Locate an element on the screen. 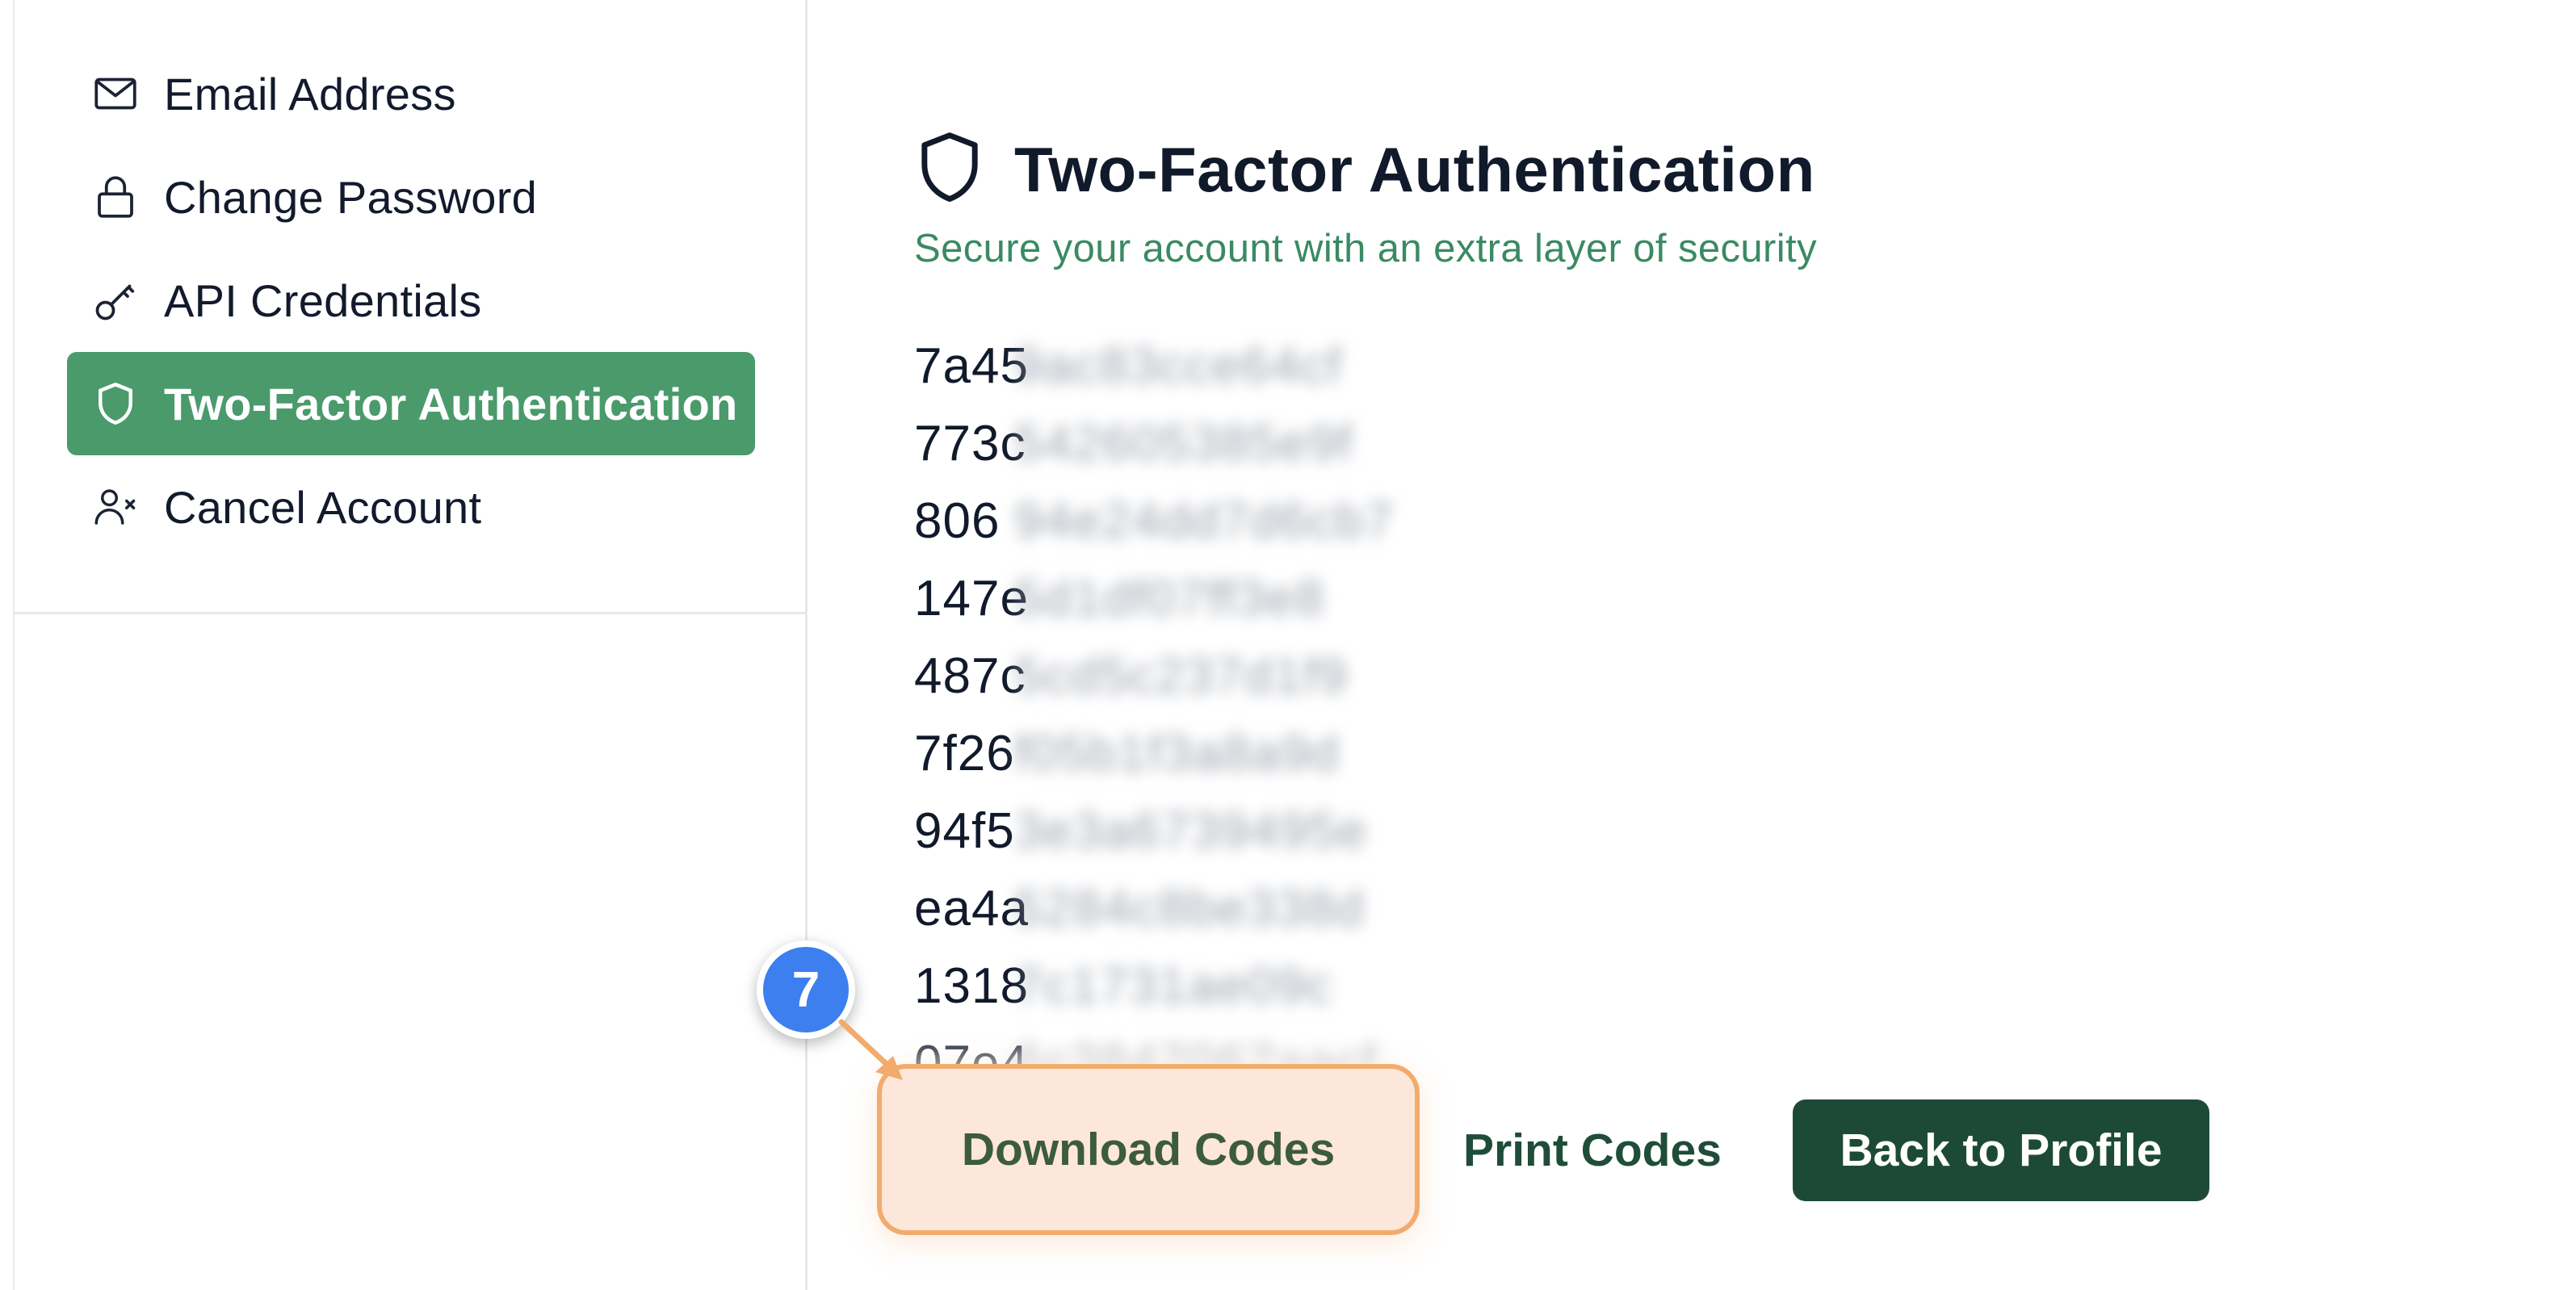 This screenshot has height=1290, width=2576. sidebar-item-label: Two-Factor Authentication is located at coordinates (451, 403).